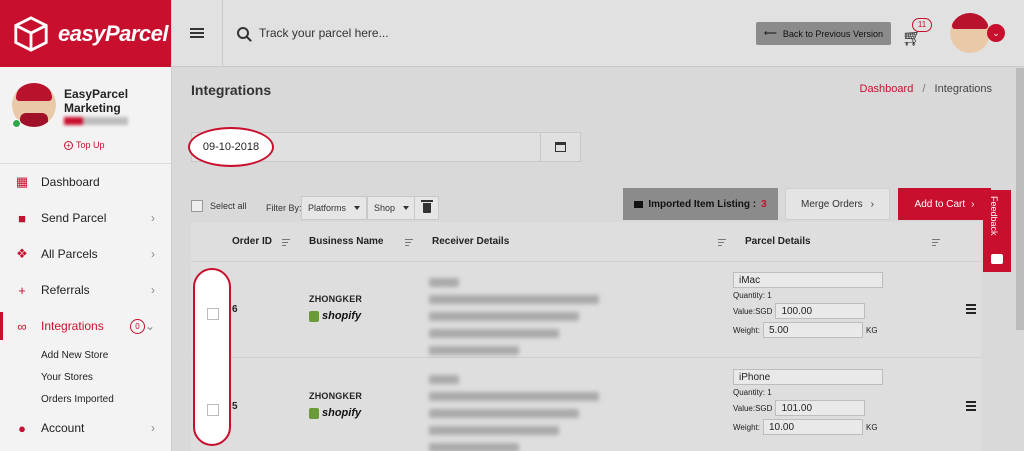 The height and width of the screenshot is (451, 1024). I want to click on imported-item-count: 3, so click(764, 204).